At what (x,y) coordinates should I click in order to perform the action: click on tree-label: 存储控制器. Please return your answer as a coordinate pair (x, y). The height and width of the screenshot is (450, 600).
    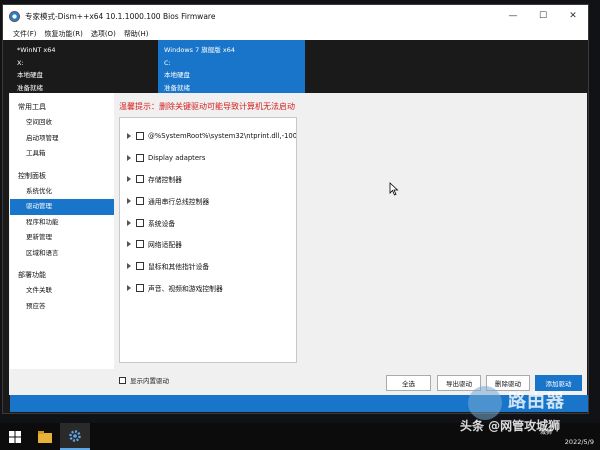
    Looking at the image, I should click on (165, 180).